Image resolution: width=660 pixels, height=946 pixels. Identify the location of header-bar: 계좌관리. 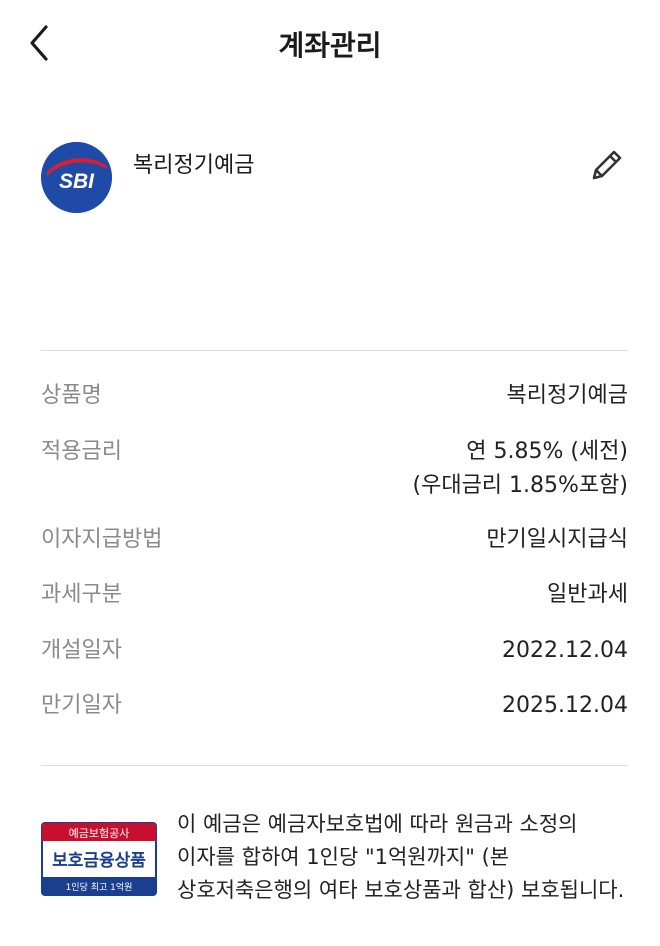
(330, 45).